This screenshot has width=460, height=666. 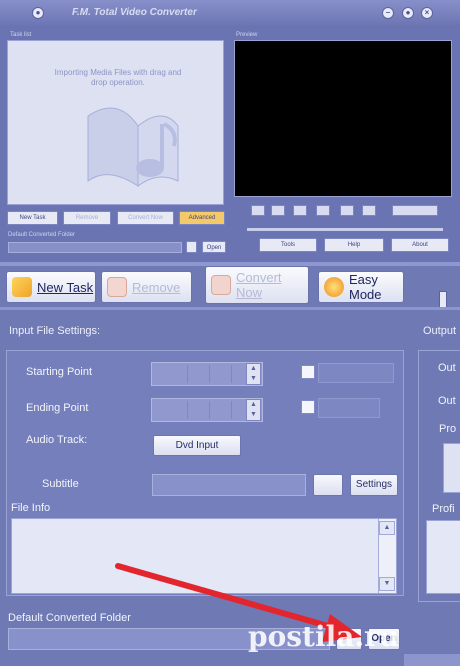 I want to click on thumb-default-folder-label: Default Converted Folder, so click(x=42, y=235).